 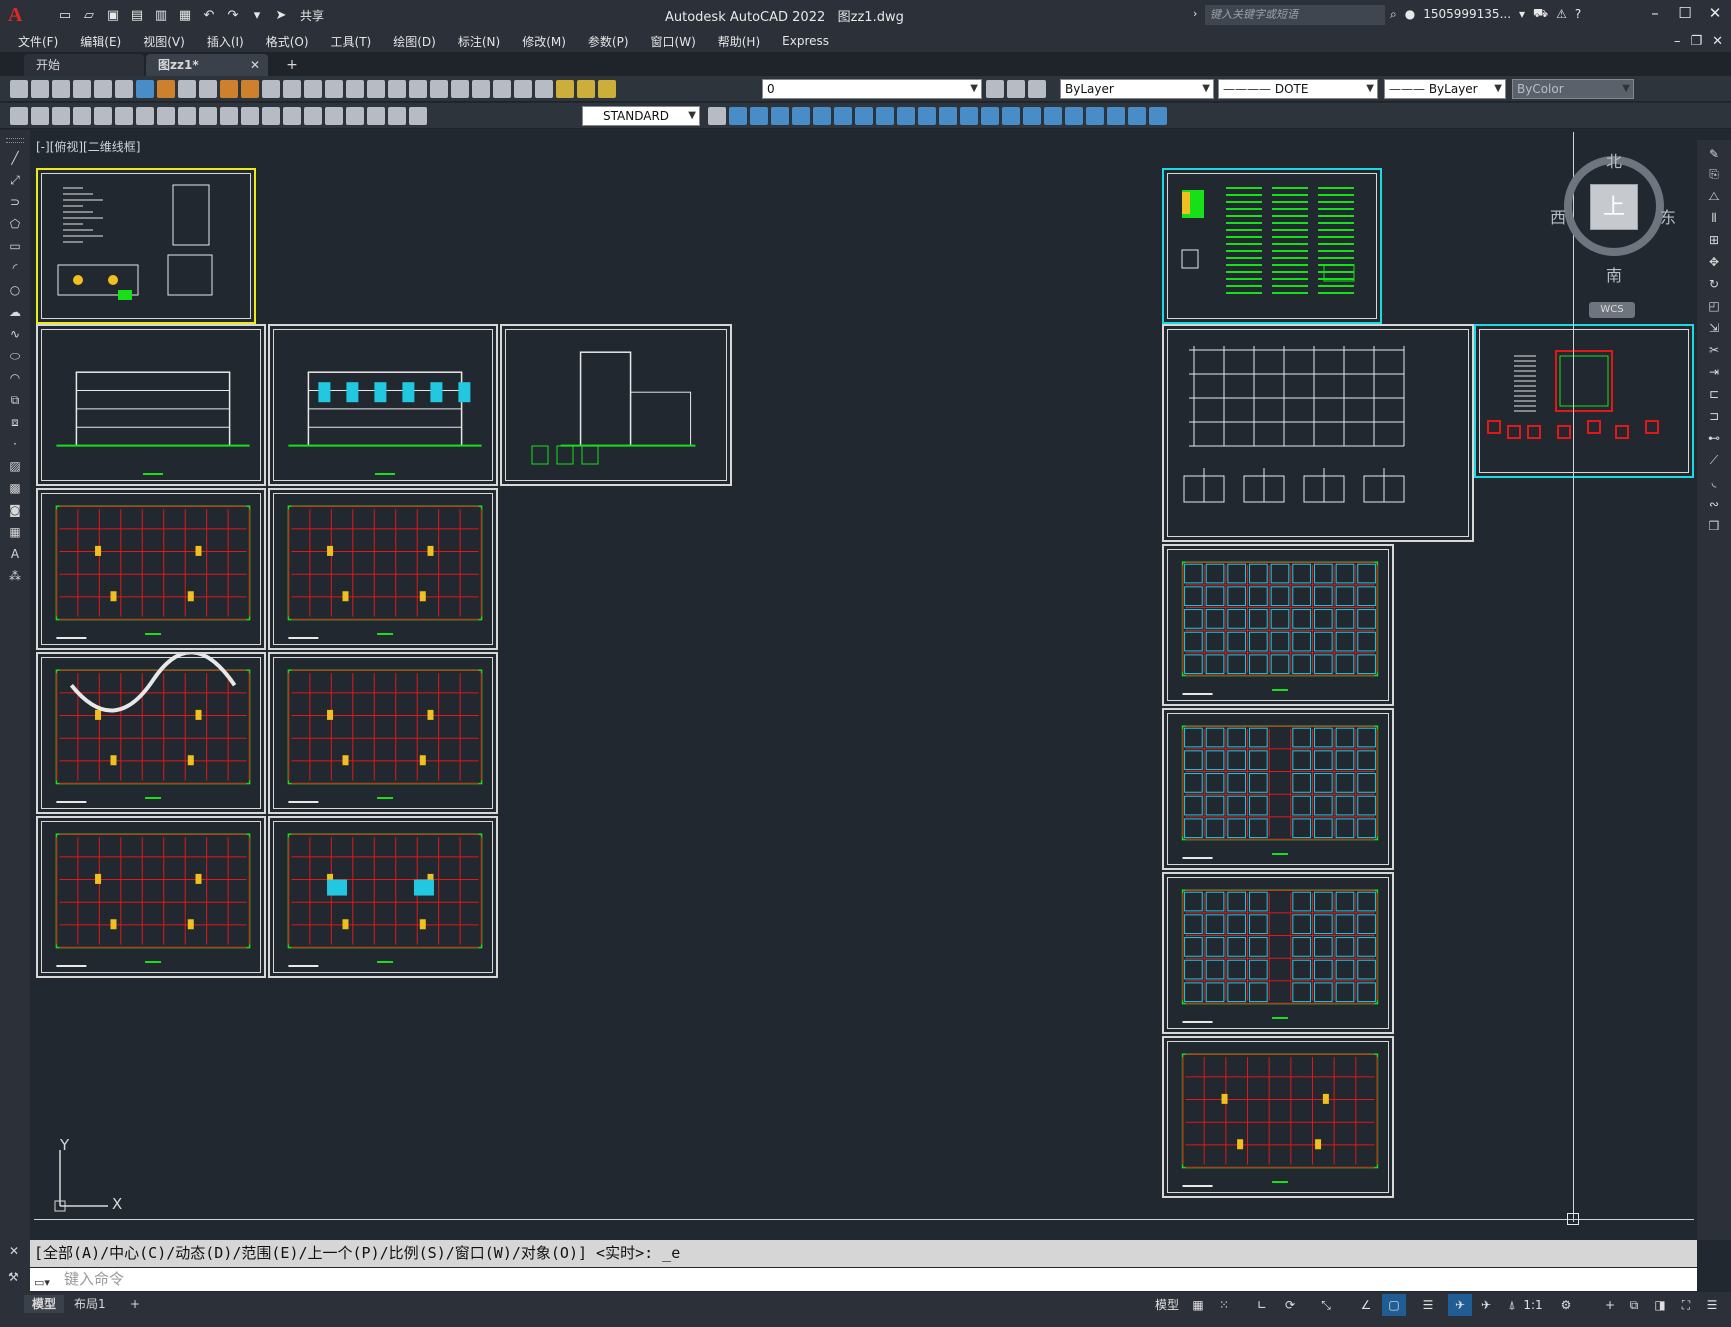 I want to click on autodesk-app-icon: ⚠, so click(x=1561, y=14).